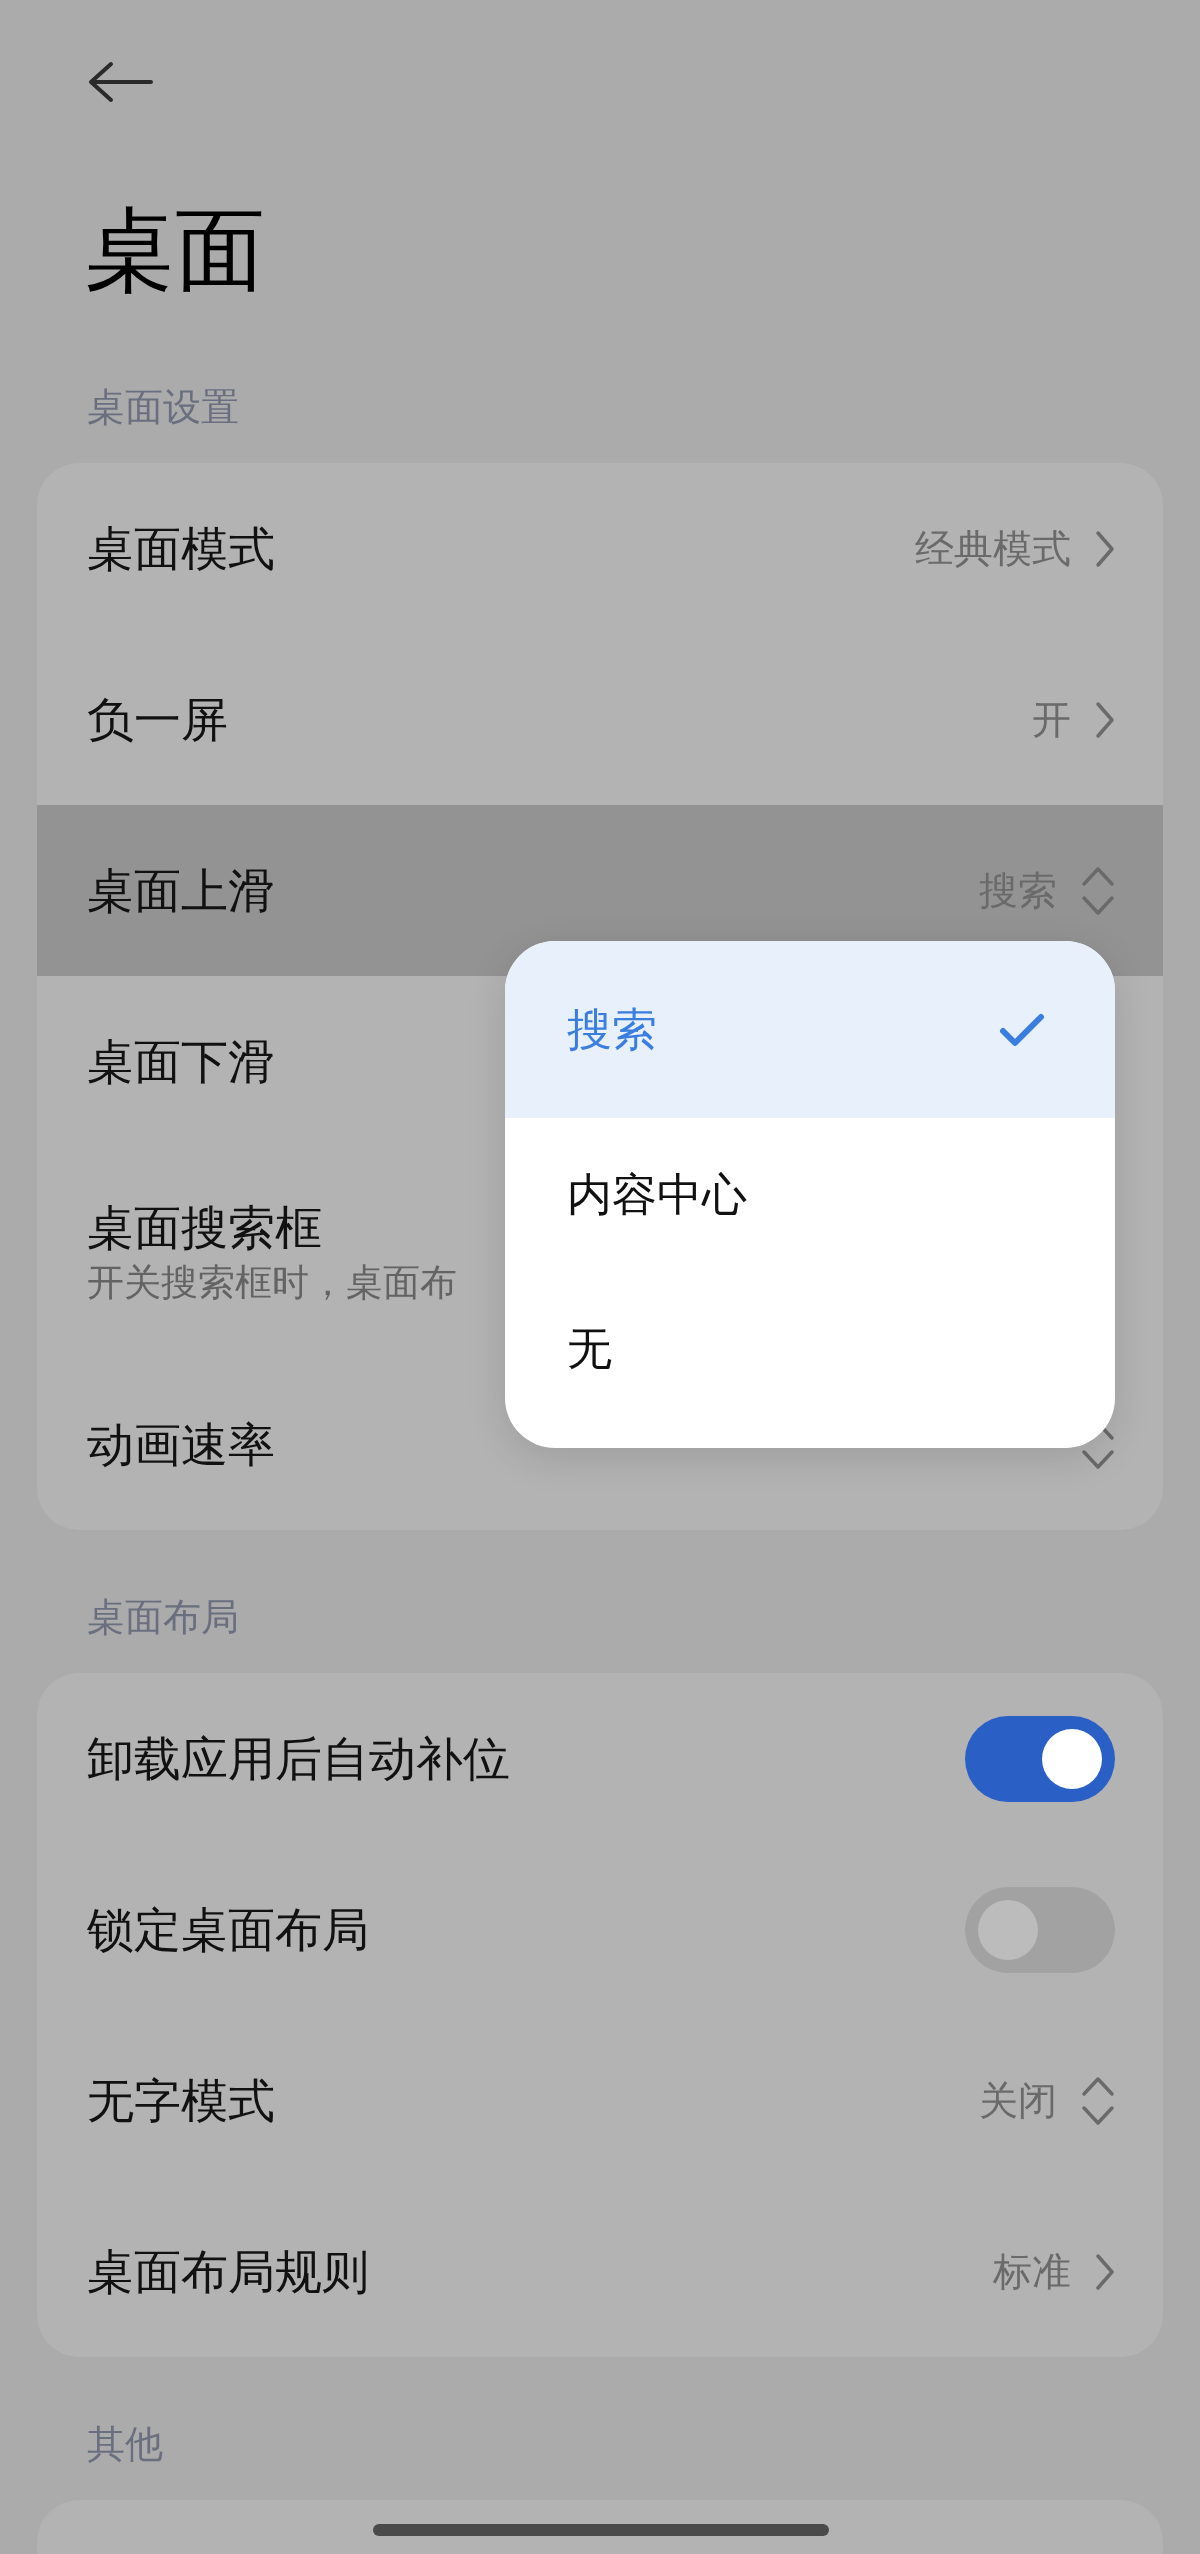  I want to click on row-label: 卸载应用后自动补位, so click(298, 1758).